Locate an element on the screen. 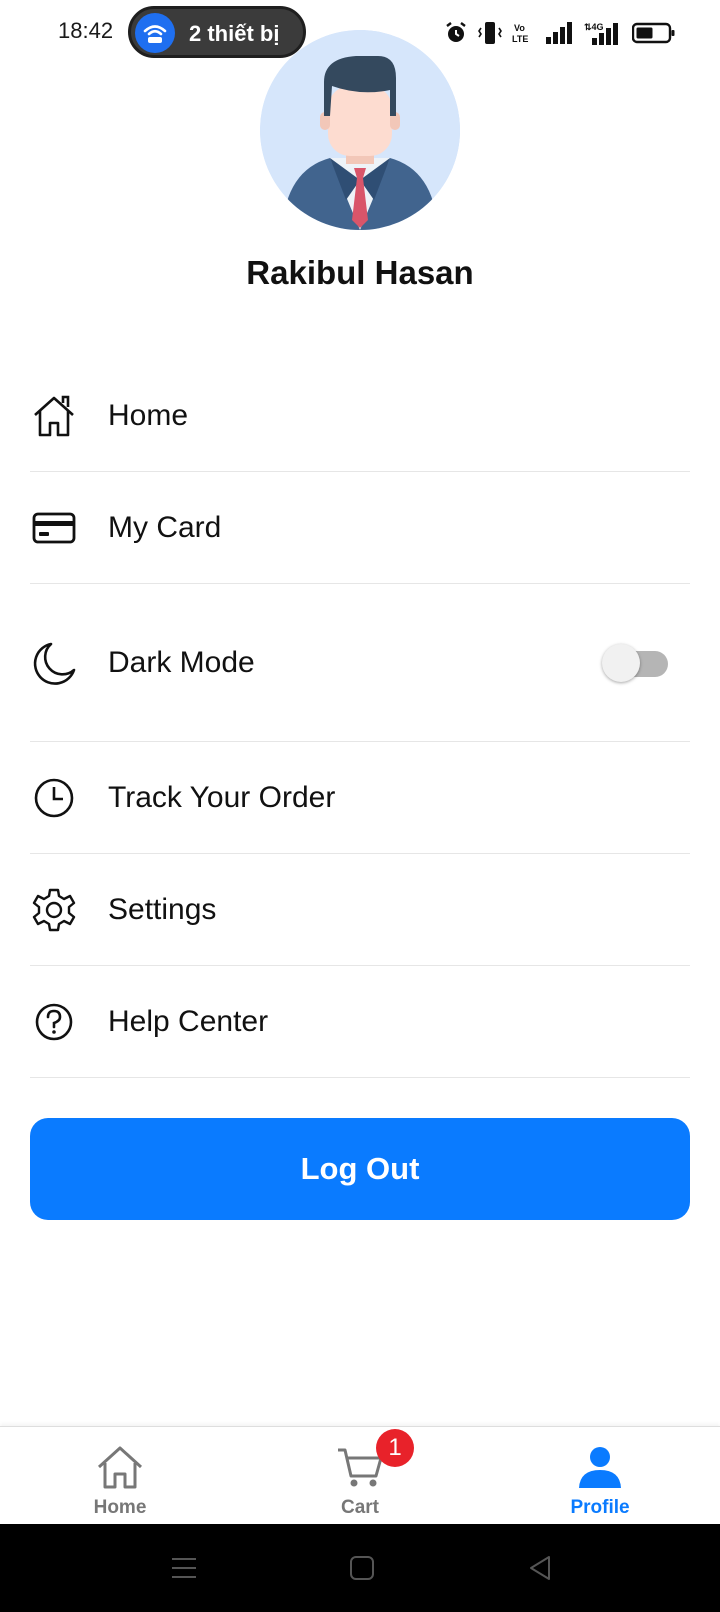  menu-item-help-center: Help Center is located at coordinates (360, 1022).